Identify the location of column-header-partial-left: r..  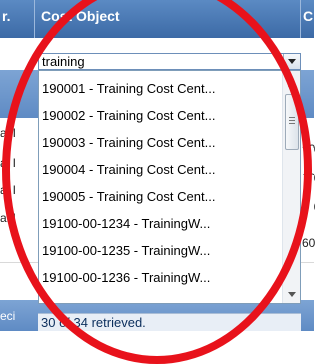
(6, 16).